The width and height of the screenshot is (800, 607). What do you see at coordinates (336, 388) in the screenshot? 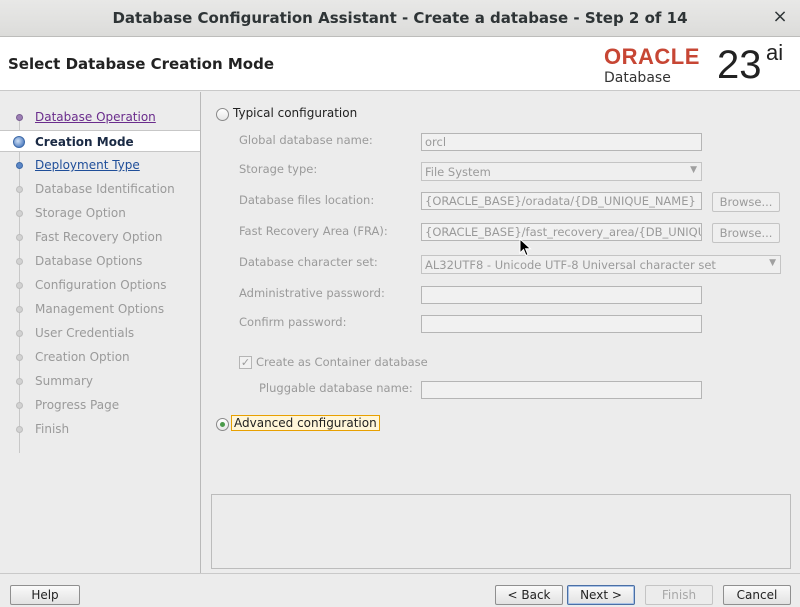
I see `pdb-name-label: Pluggable database name:` at bounding box center [336, 388].